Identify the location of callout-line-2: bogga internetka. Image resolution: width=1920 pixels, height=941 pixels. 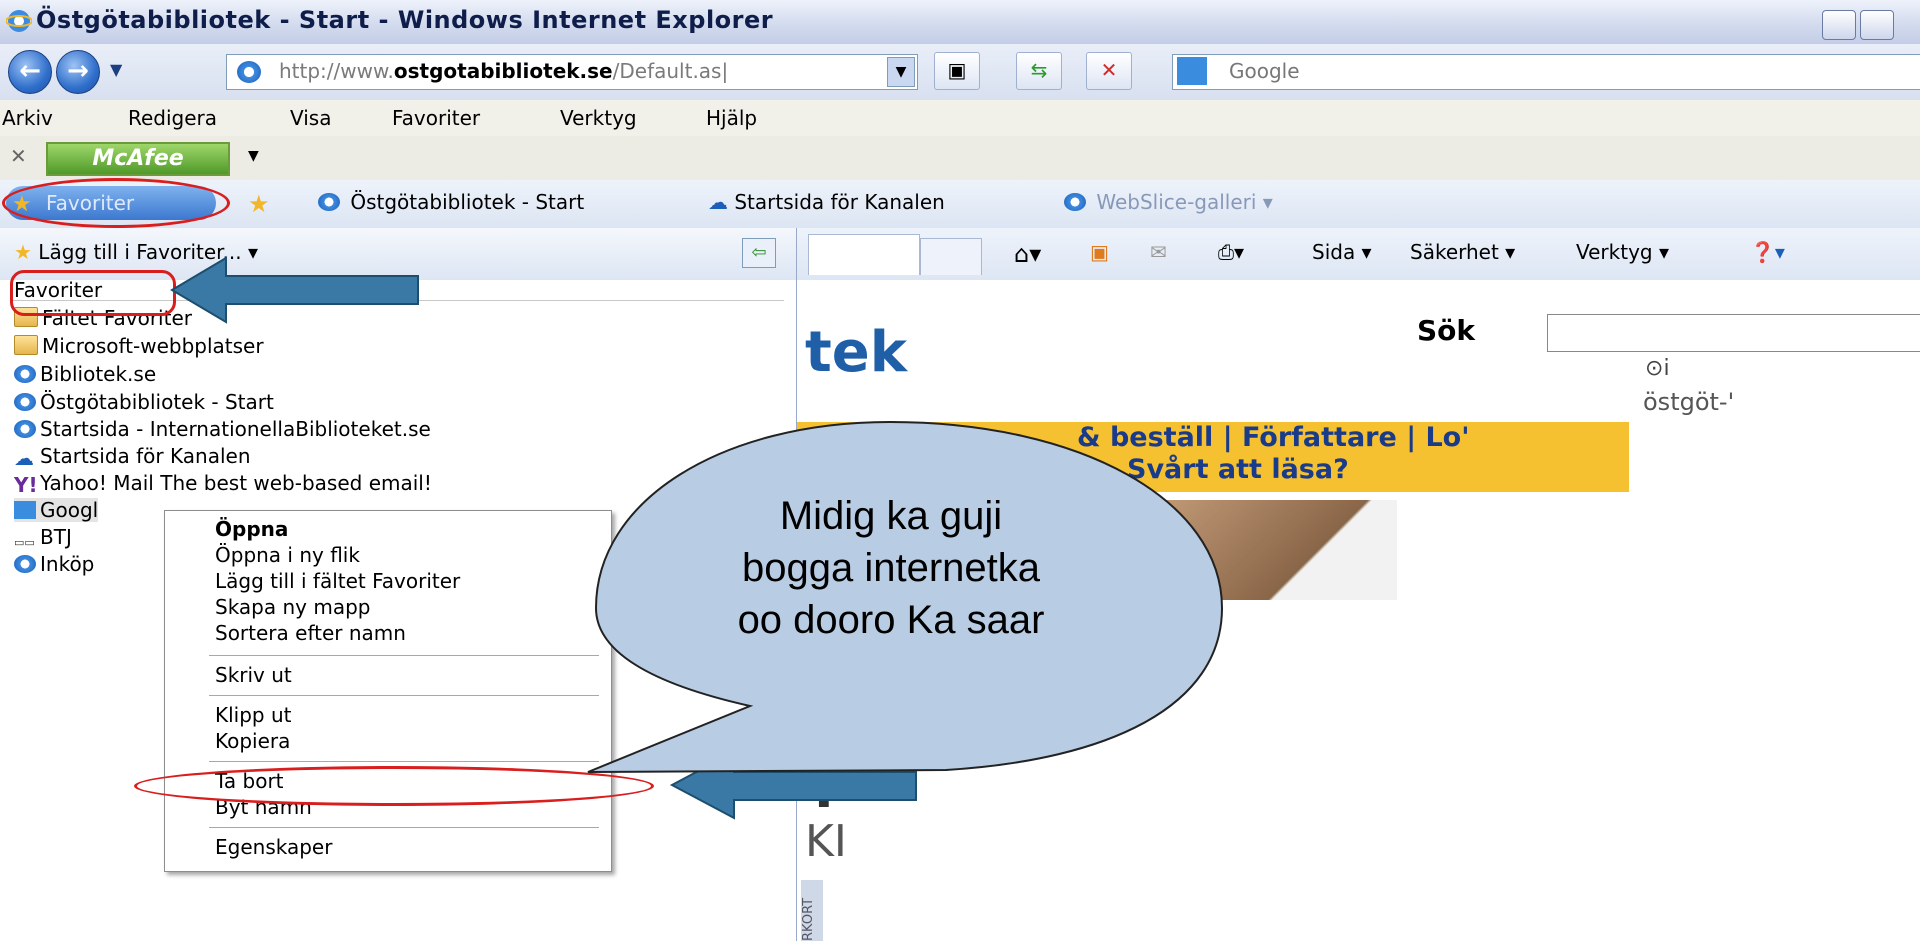
(890, 568).